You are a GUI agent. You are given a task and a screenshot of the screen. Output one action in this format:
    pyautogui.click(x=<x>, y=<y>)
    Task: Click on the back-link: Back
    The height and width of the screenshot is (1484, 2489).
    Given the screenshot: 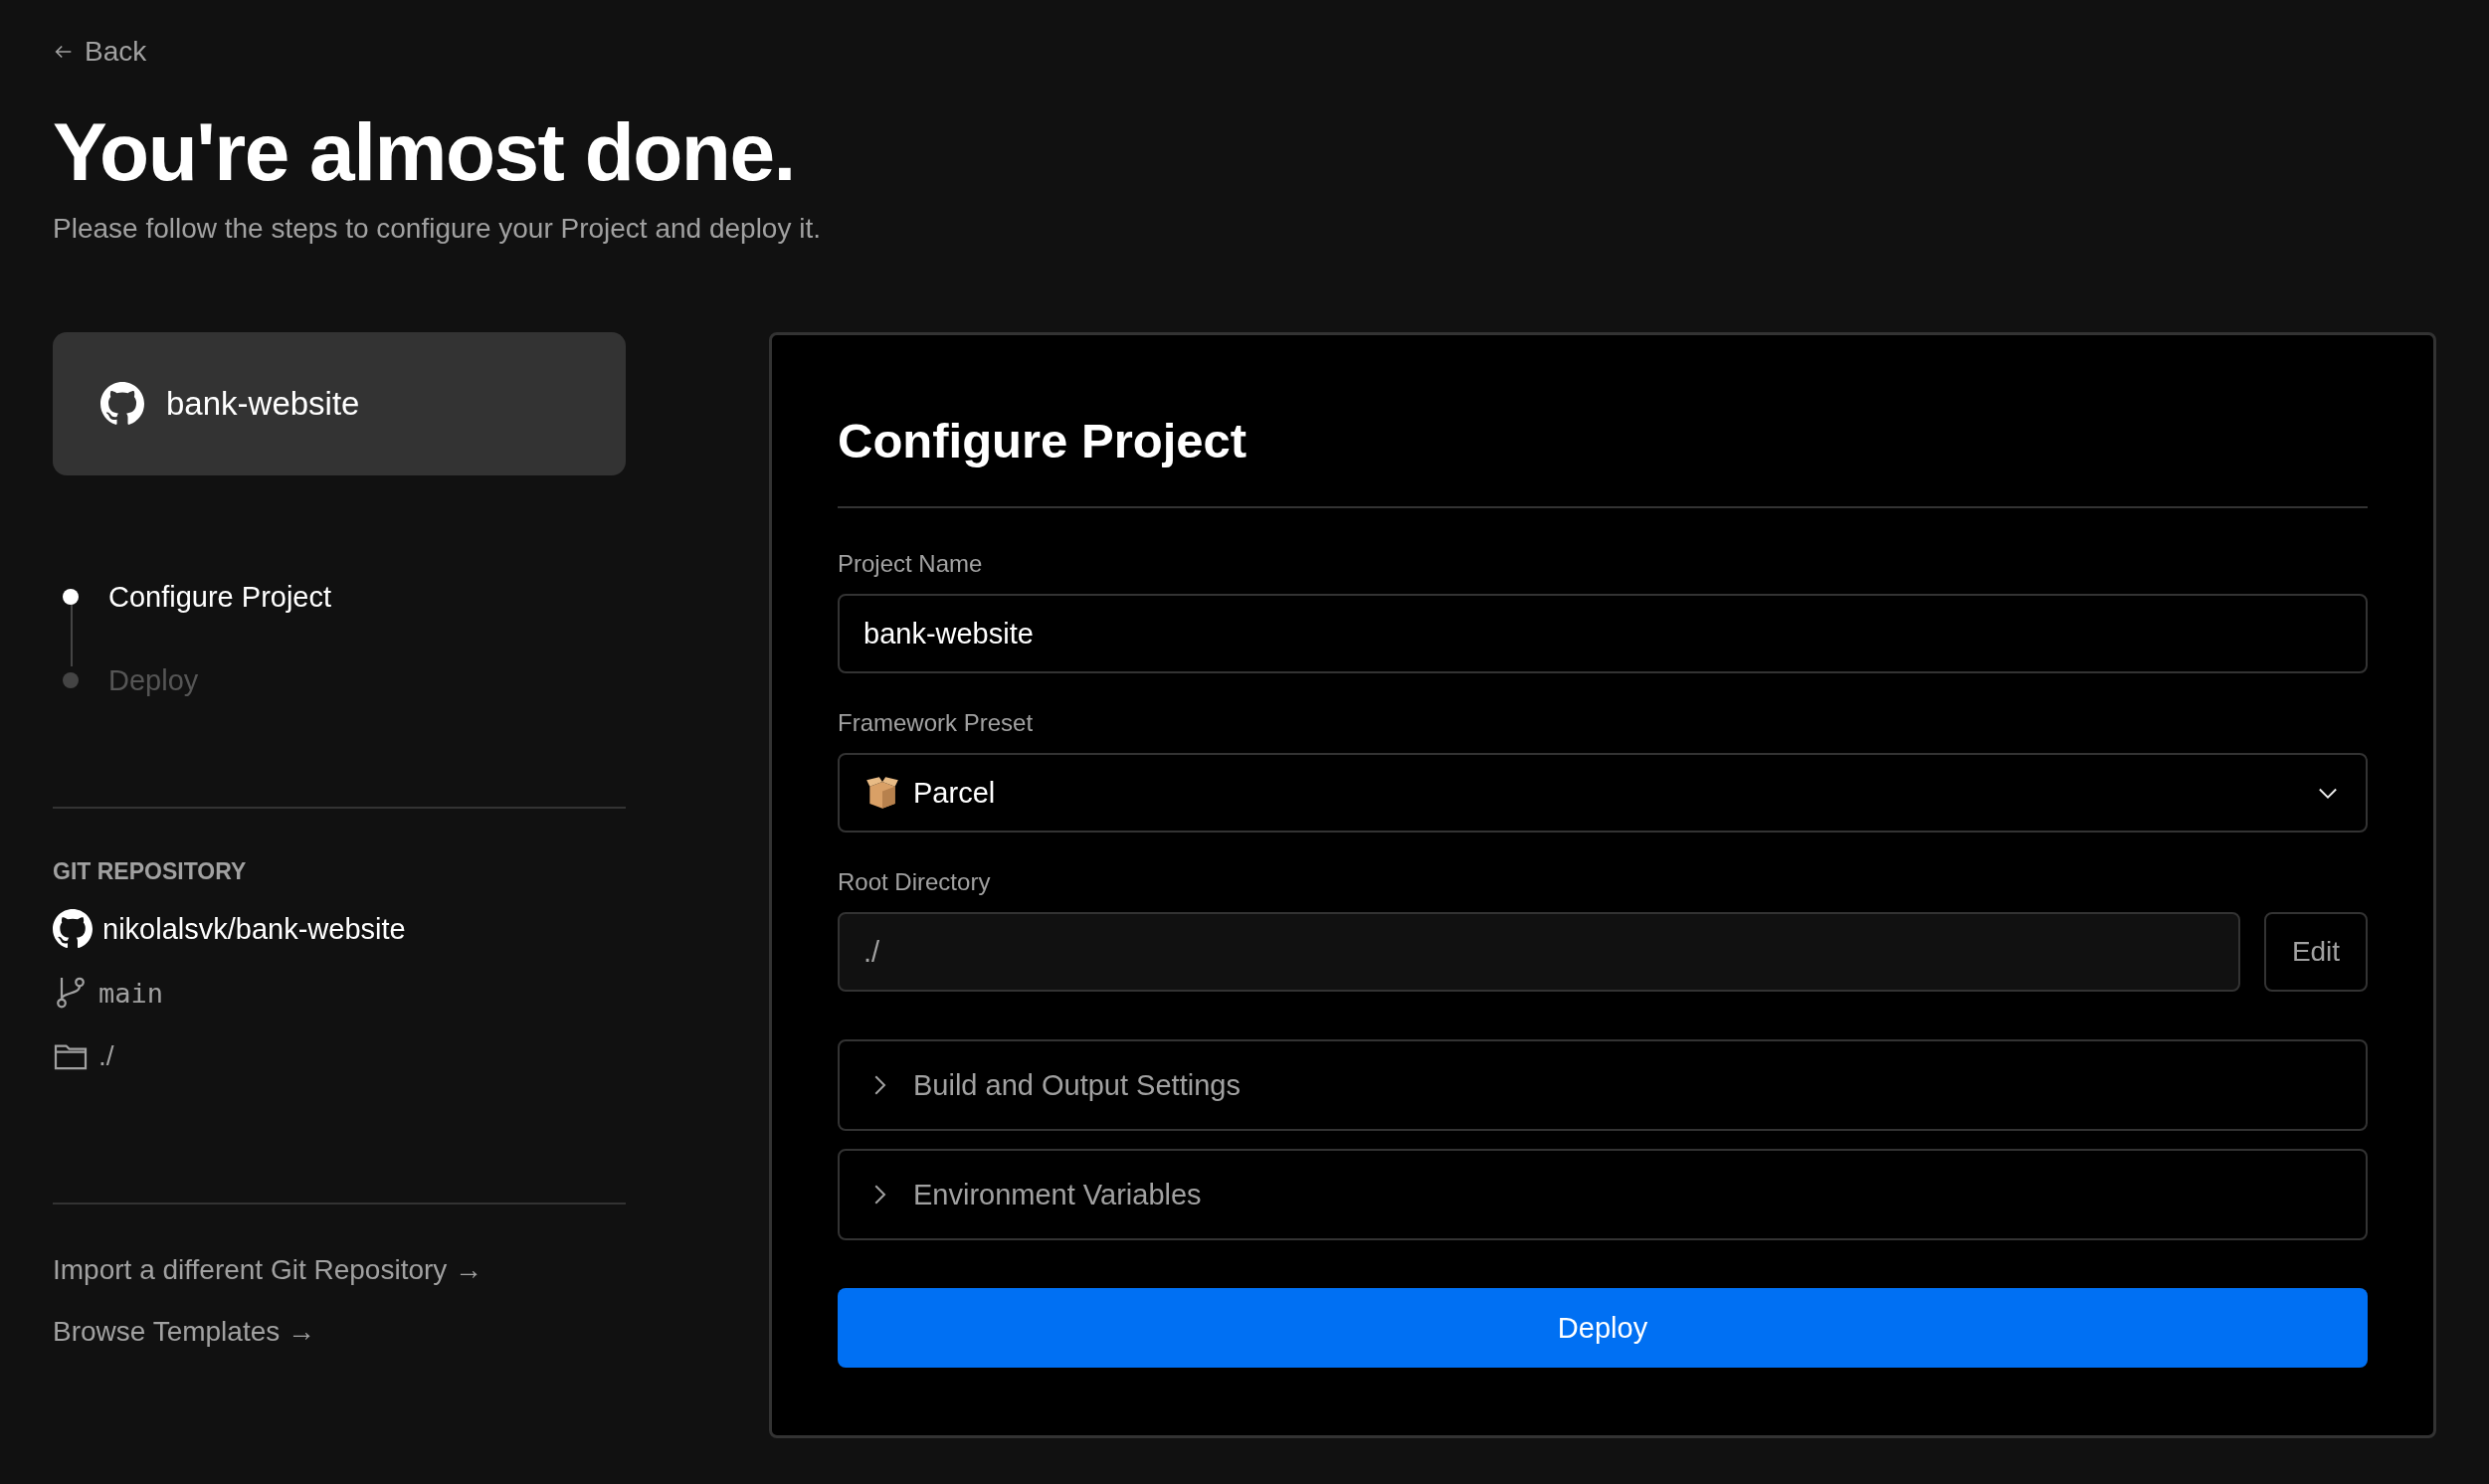 What is the action you would take?
    pyautogui.click(x=100, y=52)
    